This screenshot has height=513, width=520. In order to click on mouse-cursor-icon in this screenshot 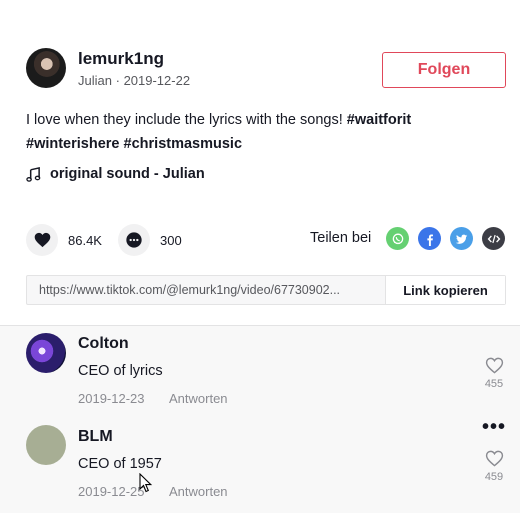, I will do `click(146, 483)`.